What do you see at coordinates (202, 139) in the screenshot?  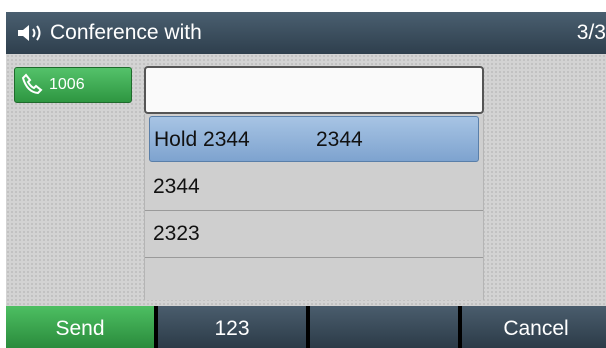 I see `item-name: Hold 2344` at bounding box center [202, 139].